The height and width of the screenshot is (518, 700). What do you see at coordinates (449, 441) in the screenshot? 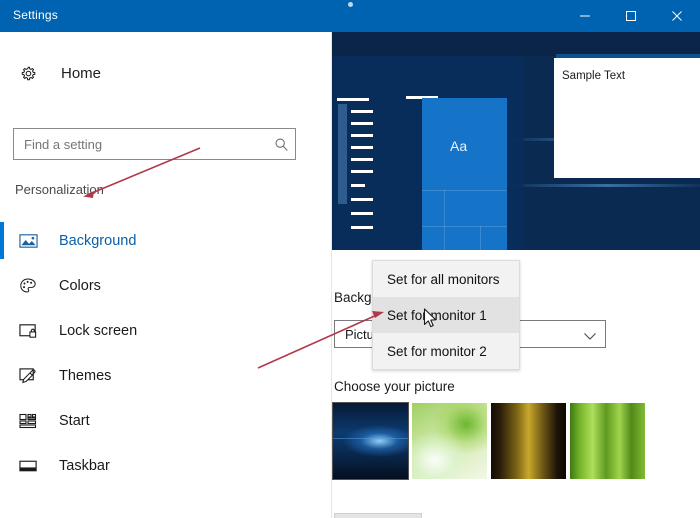
I see `wallpaper-thumbnail-green-leaves` at bounding box center [449, 441].